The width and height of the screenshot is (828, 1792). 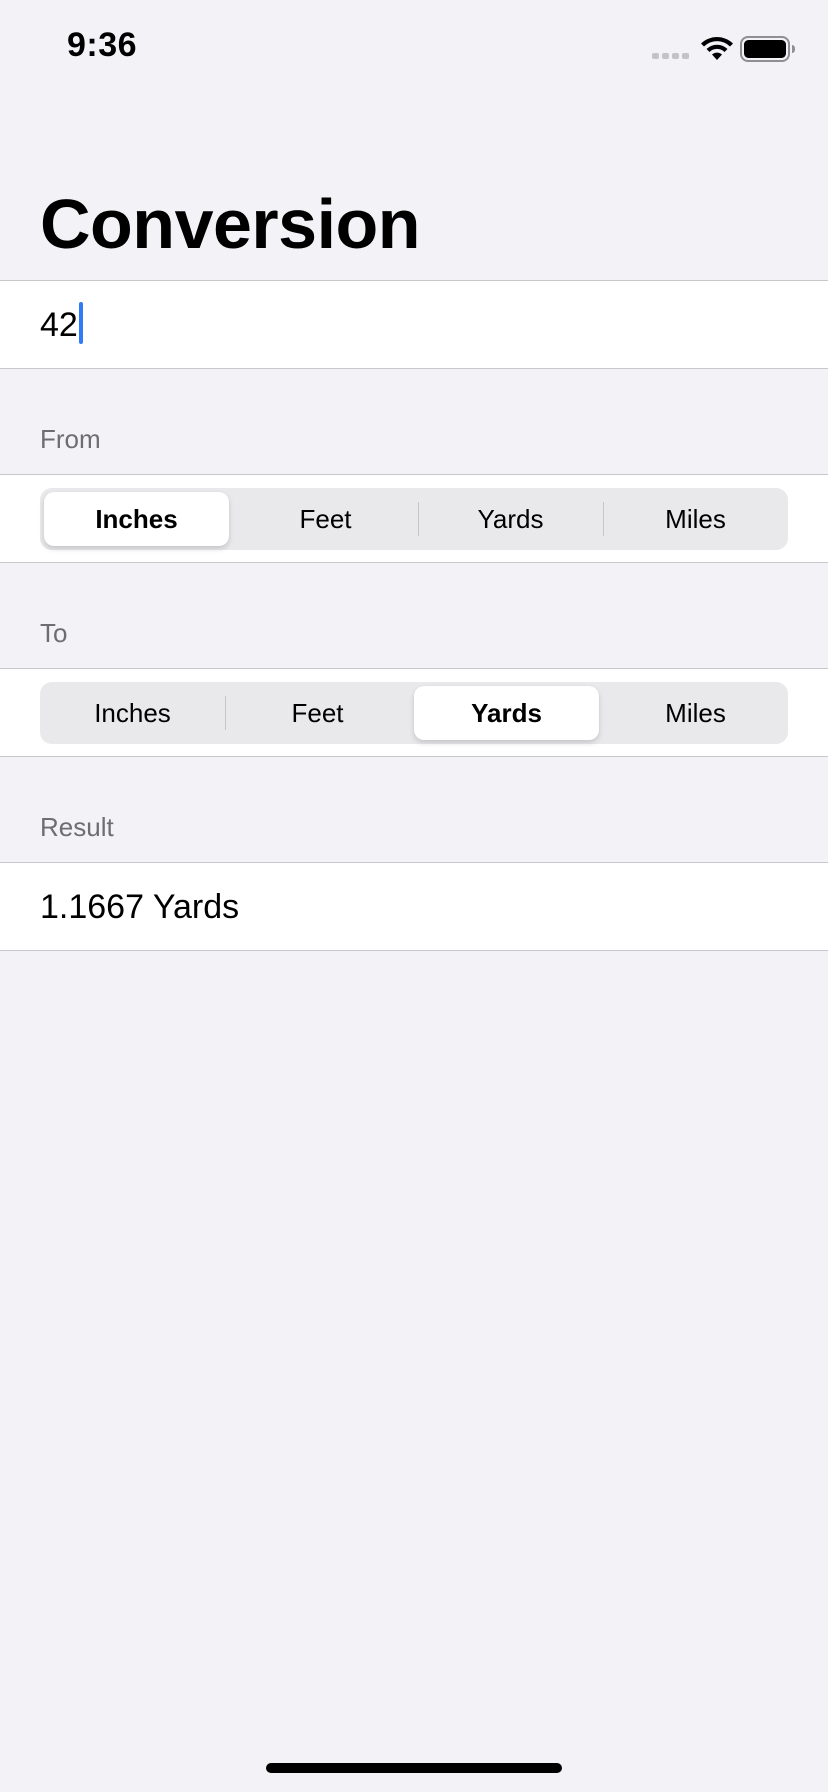 What do you see at coordinates (59, 325) in the screenshot?
I see `amount-value: 42` at bounding box center [59, 325].